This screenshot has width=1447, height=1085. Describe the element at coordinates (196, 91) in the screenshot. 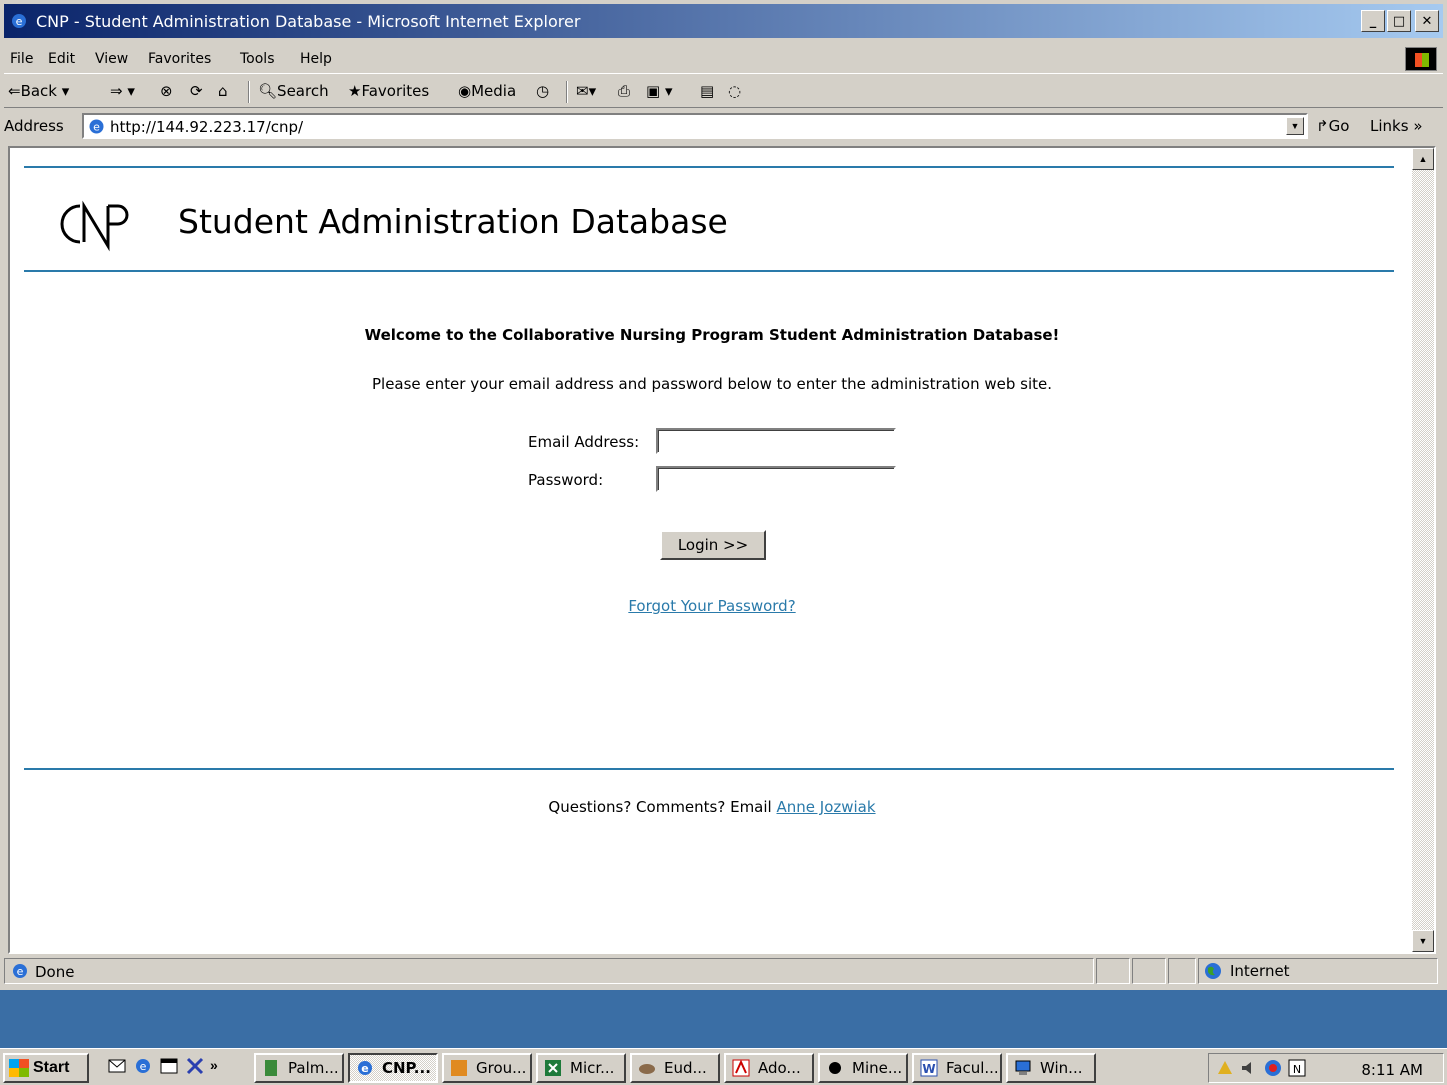

I see `refresh-icon: ⟳` at that location.